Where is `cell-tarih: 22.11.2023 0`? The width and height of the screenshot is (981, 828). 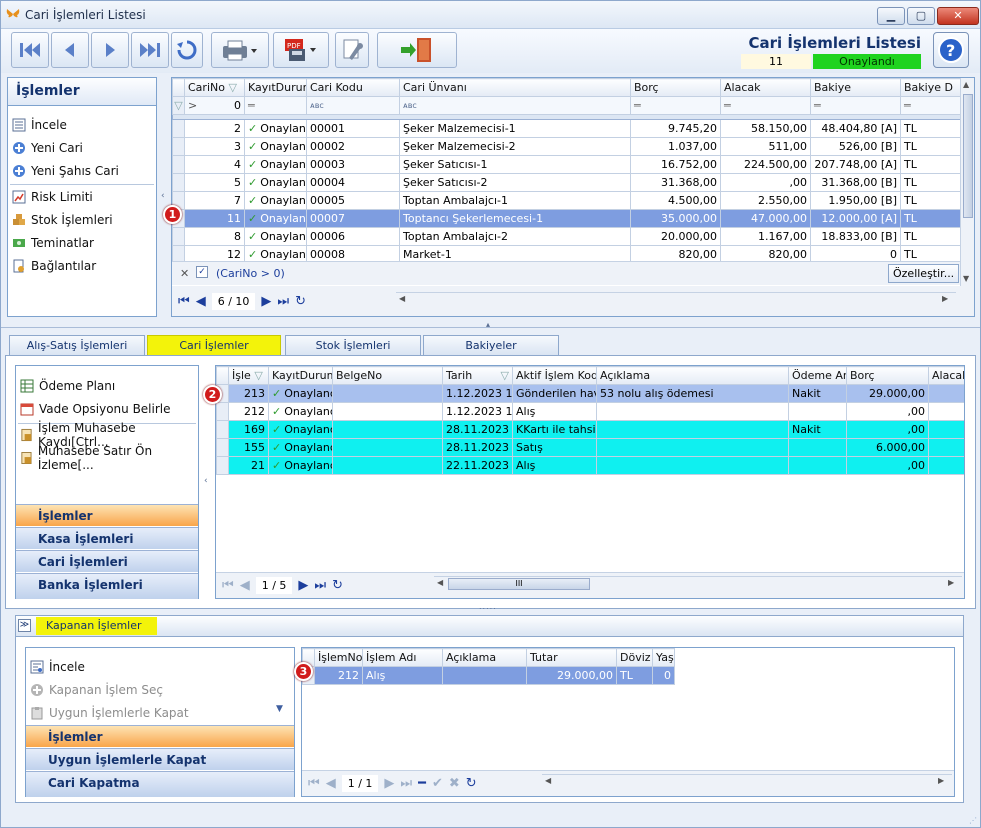 cell-tarih: 22.11.2023 0 is located at coordinates (477, 465).